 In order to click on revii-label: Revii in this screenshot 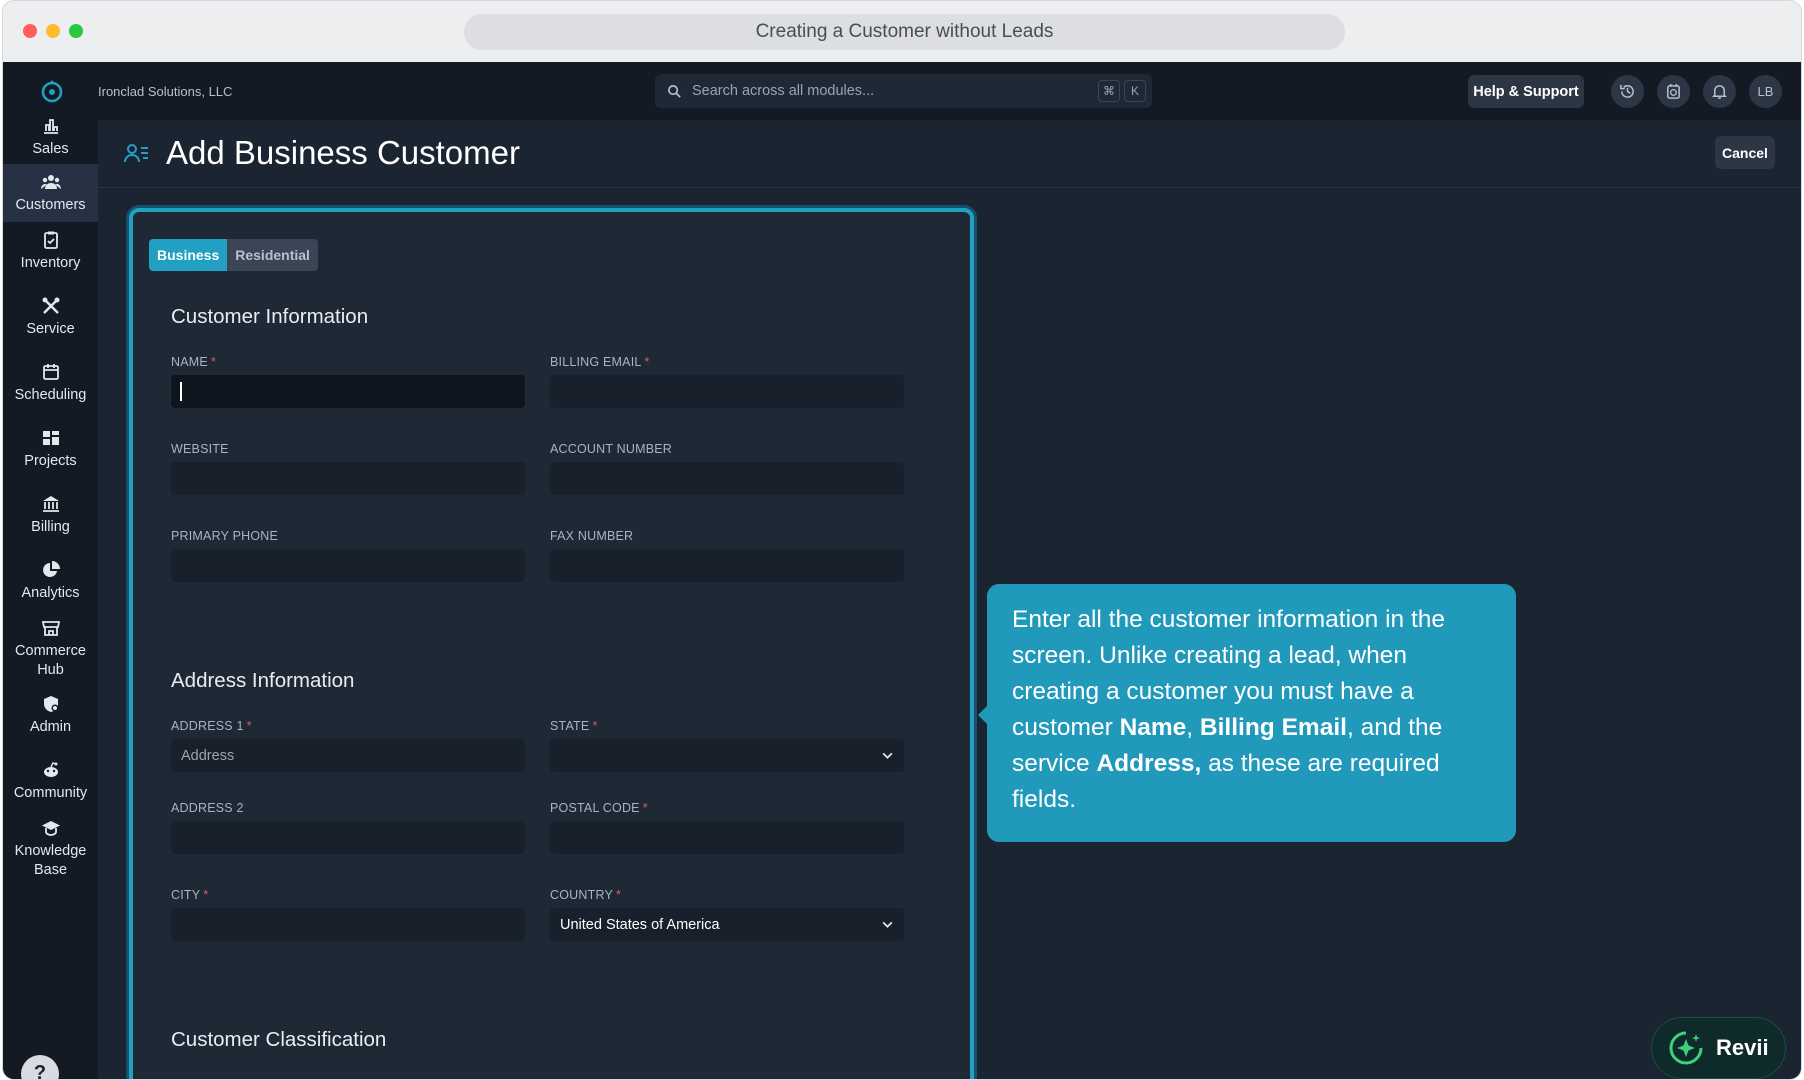, I will do `click(1742, 1047)`.